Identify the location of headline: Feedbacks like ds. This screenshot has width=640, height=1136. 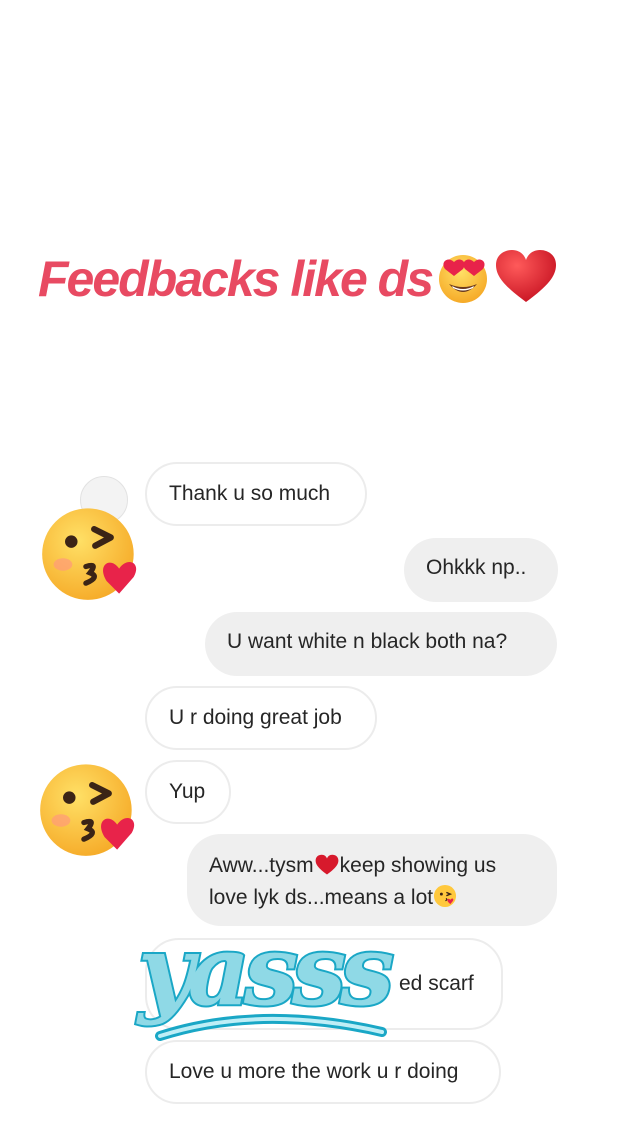
(298, 283).